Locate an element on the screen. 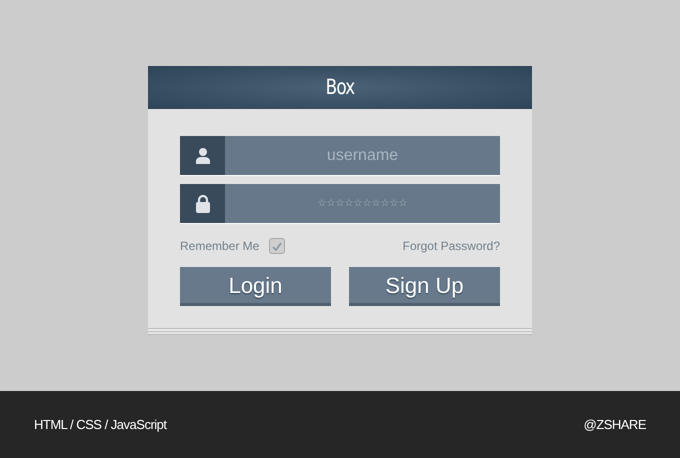 This screenshot has width=680, height=458. remember-label: Remember Me is located at coordinates (220, 246).